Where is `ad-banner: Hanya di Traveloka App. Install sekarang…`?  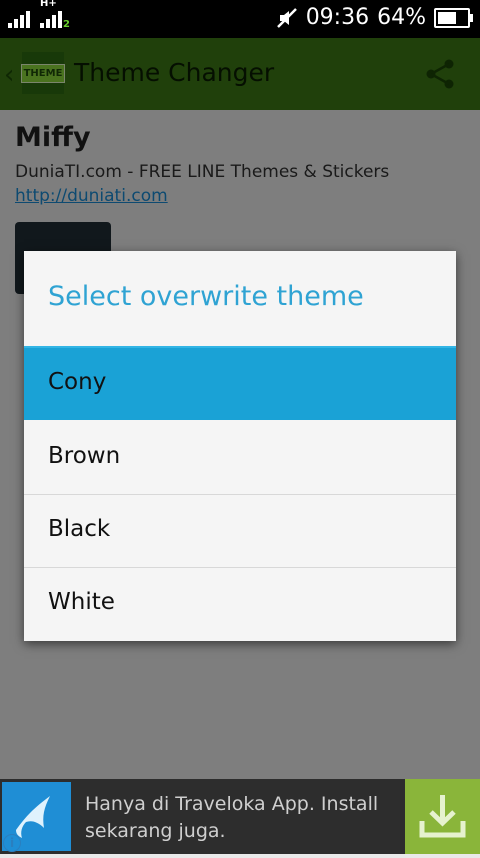 ad-banner: Hanya di Traveloka App. Install sekarang… is located at coordinates (240, 816).